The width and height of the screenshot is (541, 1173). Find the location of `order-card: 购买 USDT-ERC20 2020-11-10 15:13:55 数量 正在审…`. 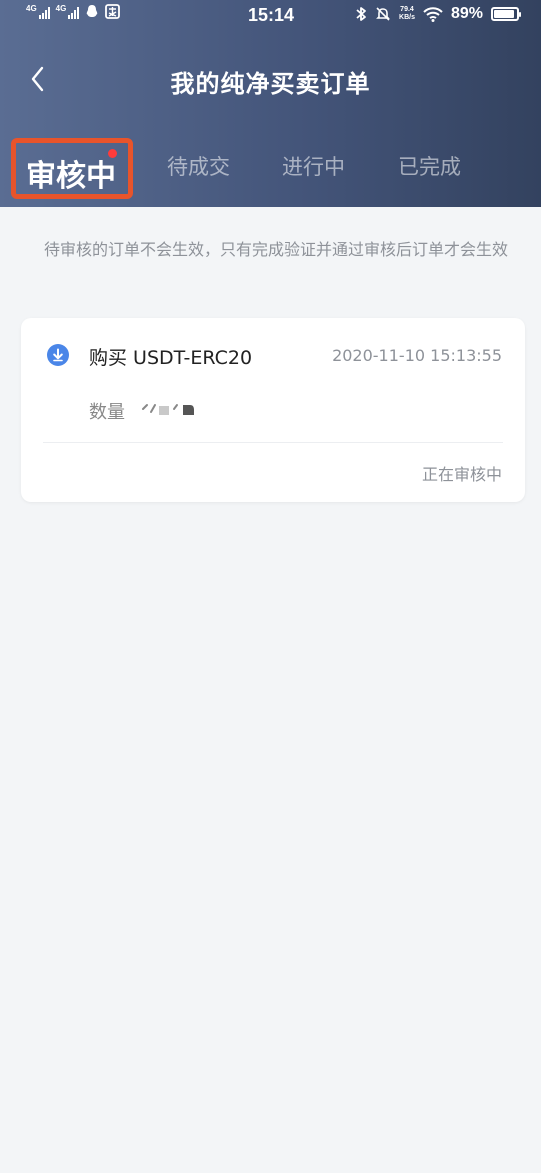

order-card: 购买 USDT-ERC20 2020-11-10 15:13:55 数量 正在审… is located at coordinates (273, 410).